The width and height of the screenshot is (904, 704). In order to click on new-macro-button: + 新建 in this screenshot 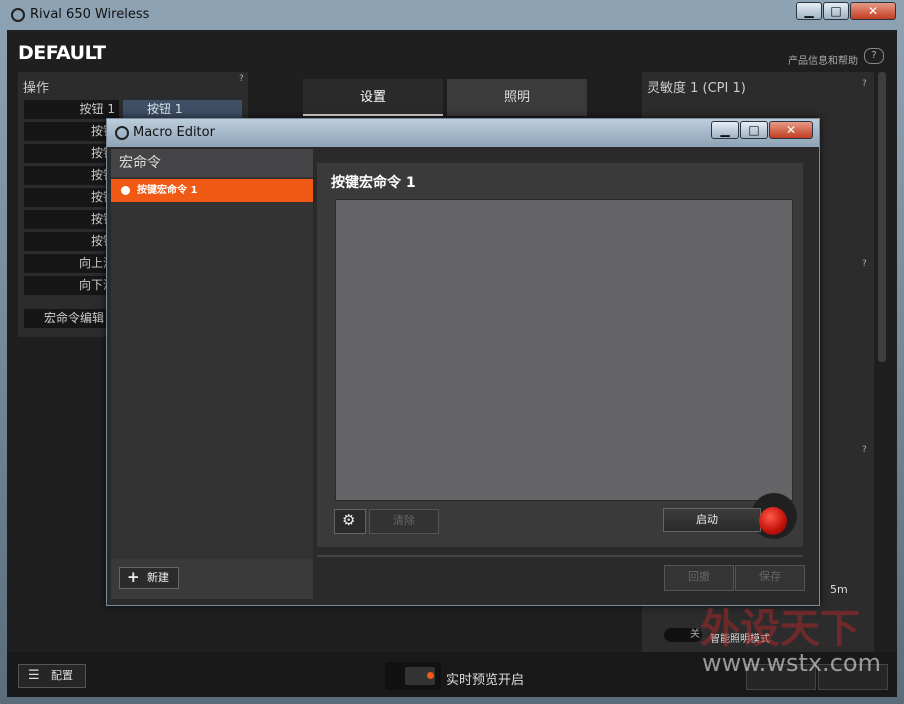, I will do `click(149, 578)`.